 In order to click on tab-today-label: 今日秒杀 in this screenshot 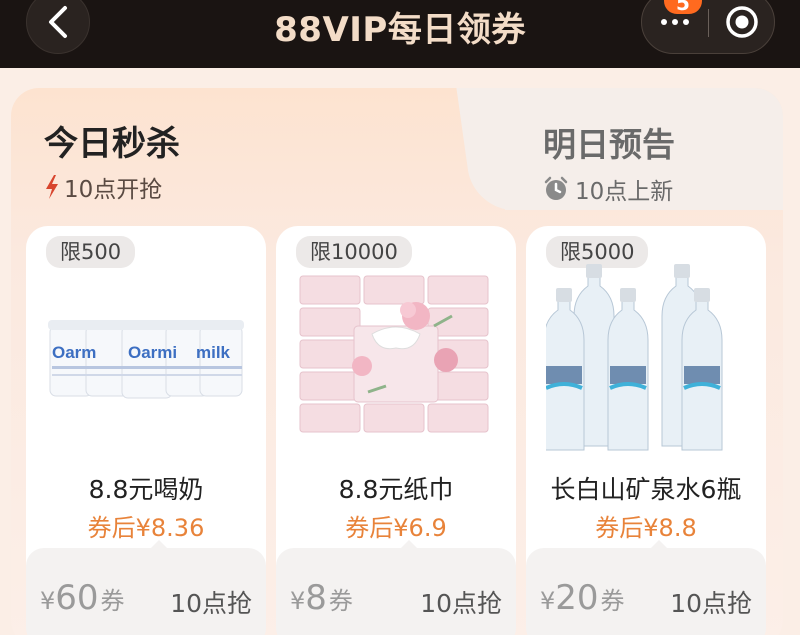, I will do `click(112, 140)`.